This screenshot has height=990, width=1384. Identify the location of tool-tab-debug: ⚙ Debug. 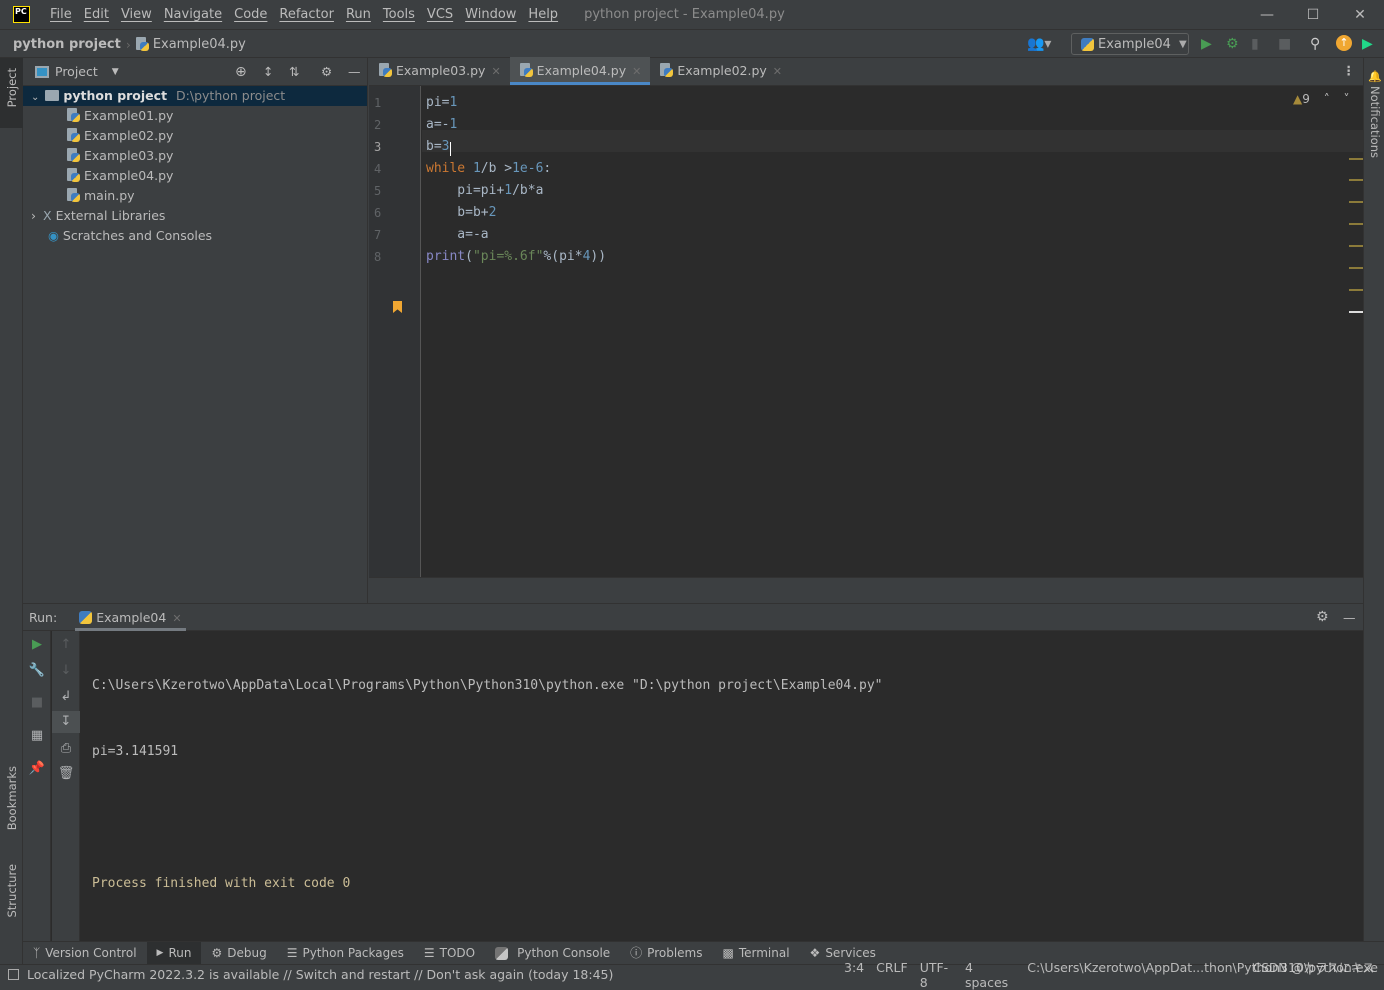
(238, 953).